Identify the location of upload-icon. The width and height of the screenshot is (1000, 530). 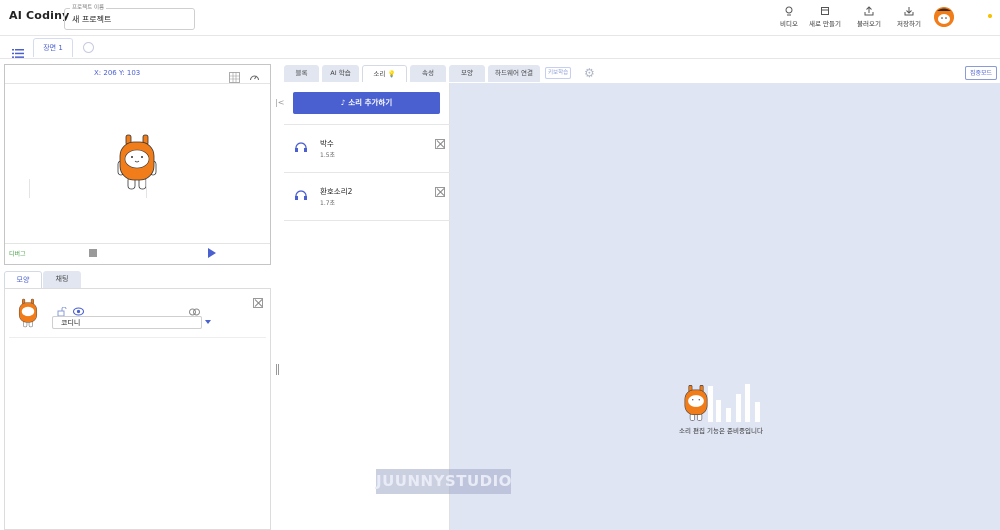
(869, 11).